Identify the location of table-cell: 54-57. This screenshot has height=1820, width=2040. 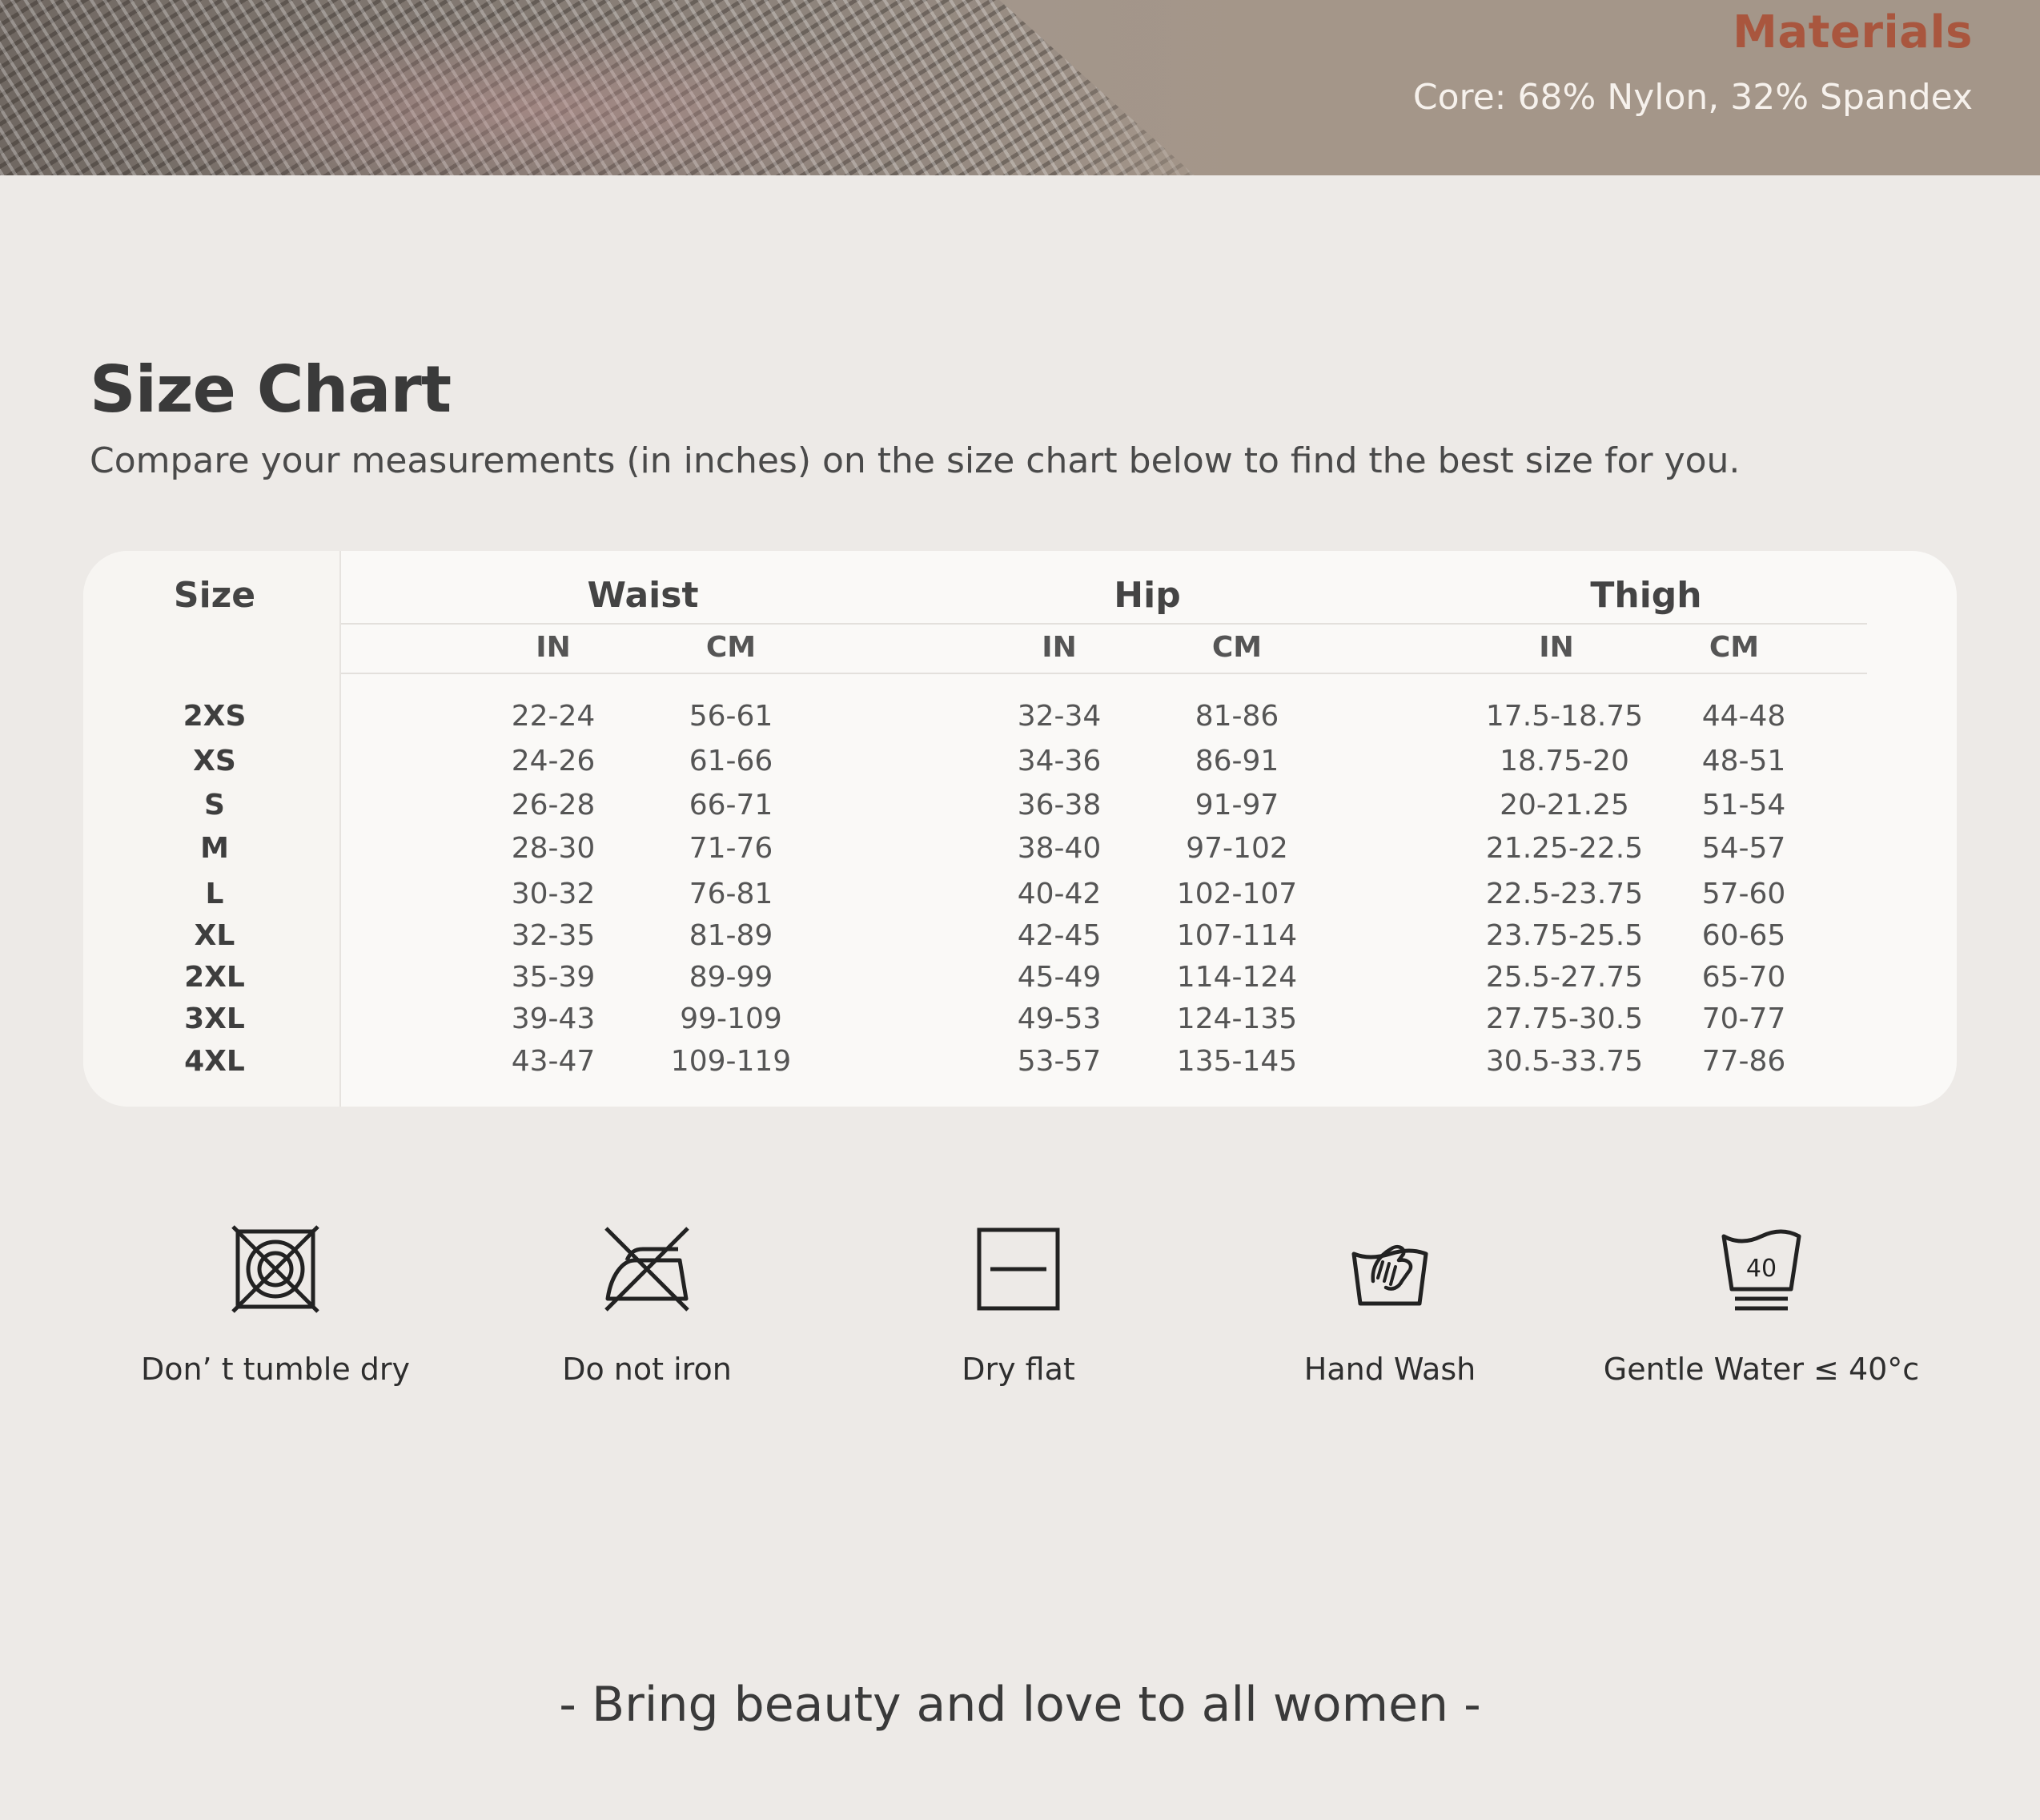
(1744, 848).